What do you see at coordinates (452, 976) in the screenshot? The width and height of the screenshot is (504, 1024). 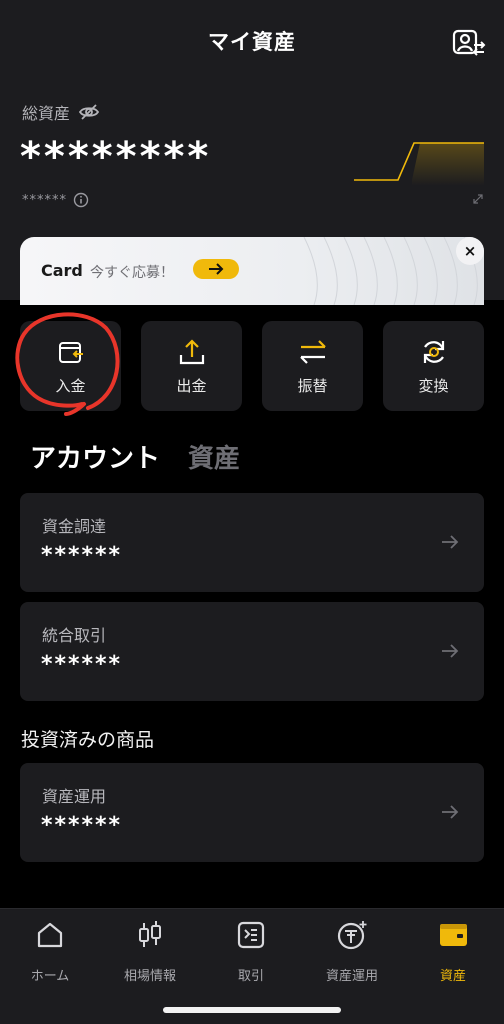 I see `nav-label-assets: 資産` at bounding box center [452, 976].